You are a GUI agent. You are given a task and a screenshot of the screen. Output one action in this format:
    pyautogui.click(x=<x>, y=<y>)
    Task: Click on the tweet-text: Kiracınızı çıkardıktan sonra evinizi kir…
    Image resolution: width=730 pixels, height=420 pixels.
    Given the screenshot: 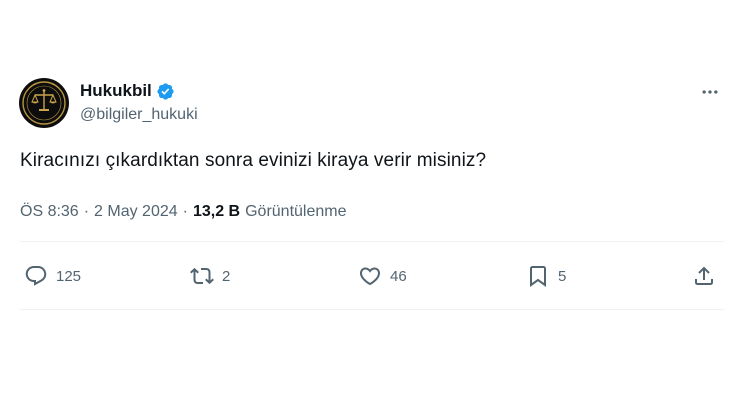 What is the action you would take?
    pyautogui.click(x=253, y=160)
    